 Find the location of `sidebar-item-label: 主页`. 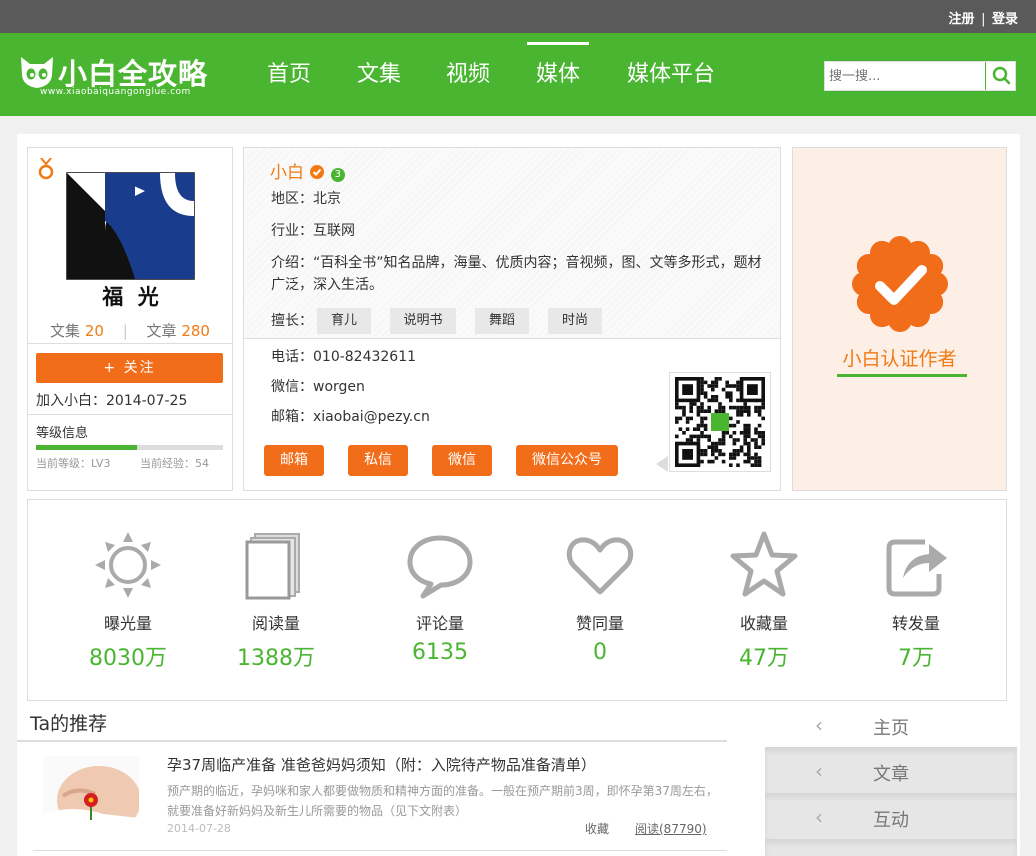

sidebar-item-label: 主页 is located at coordinates (891, 728).